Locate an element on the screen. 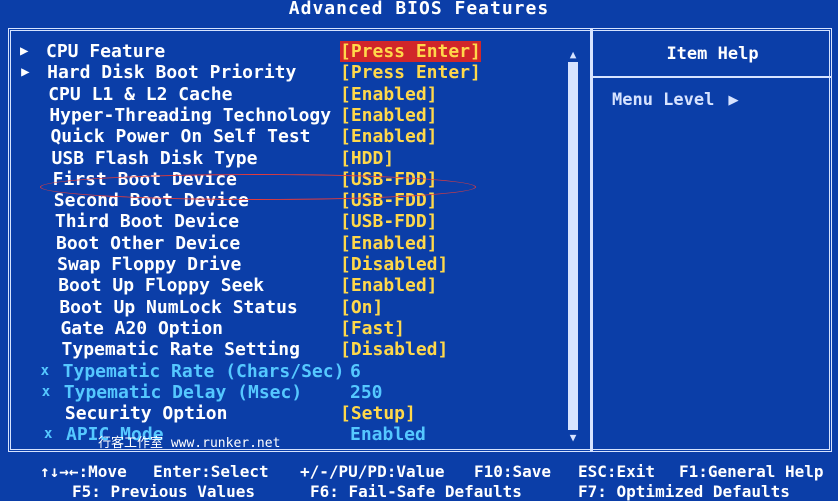  setting-value: 6 is located at coordinates (355, 371).